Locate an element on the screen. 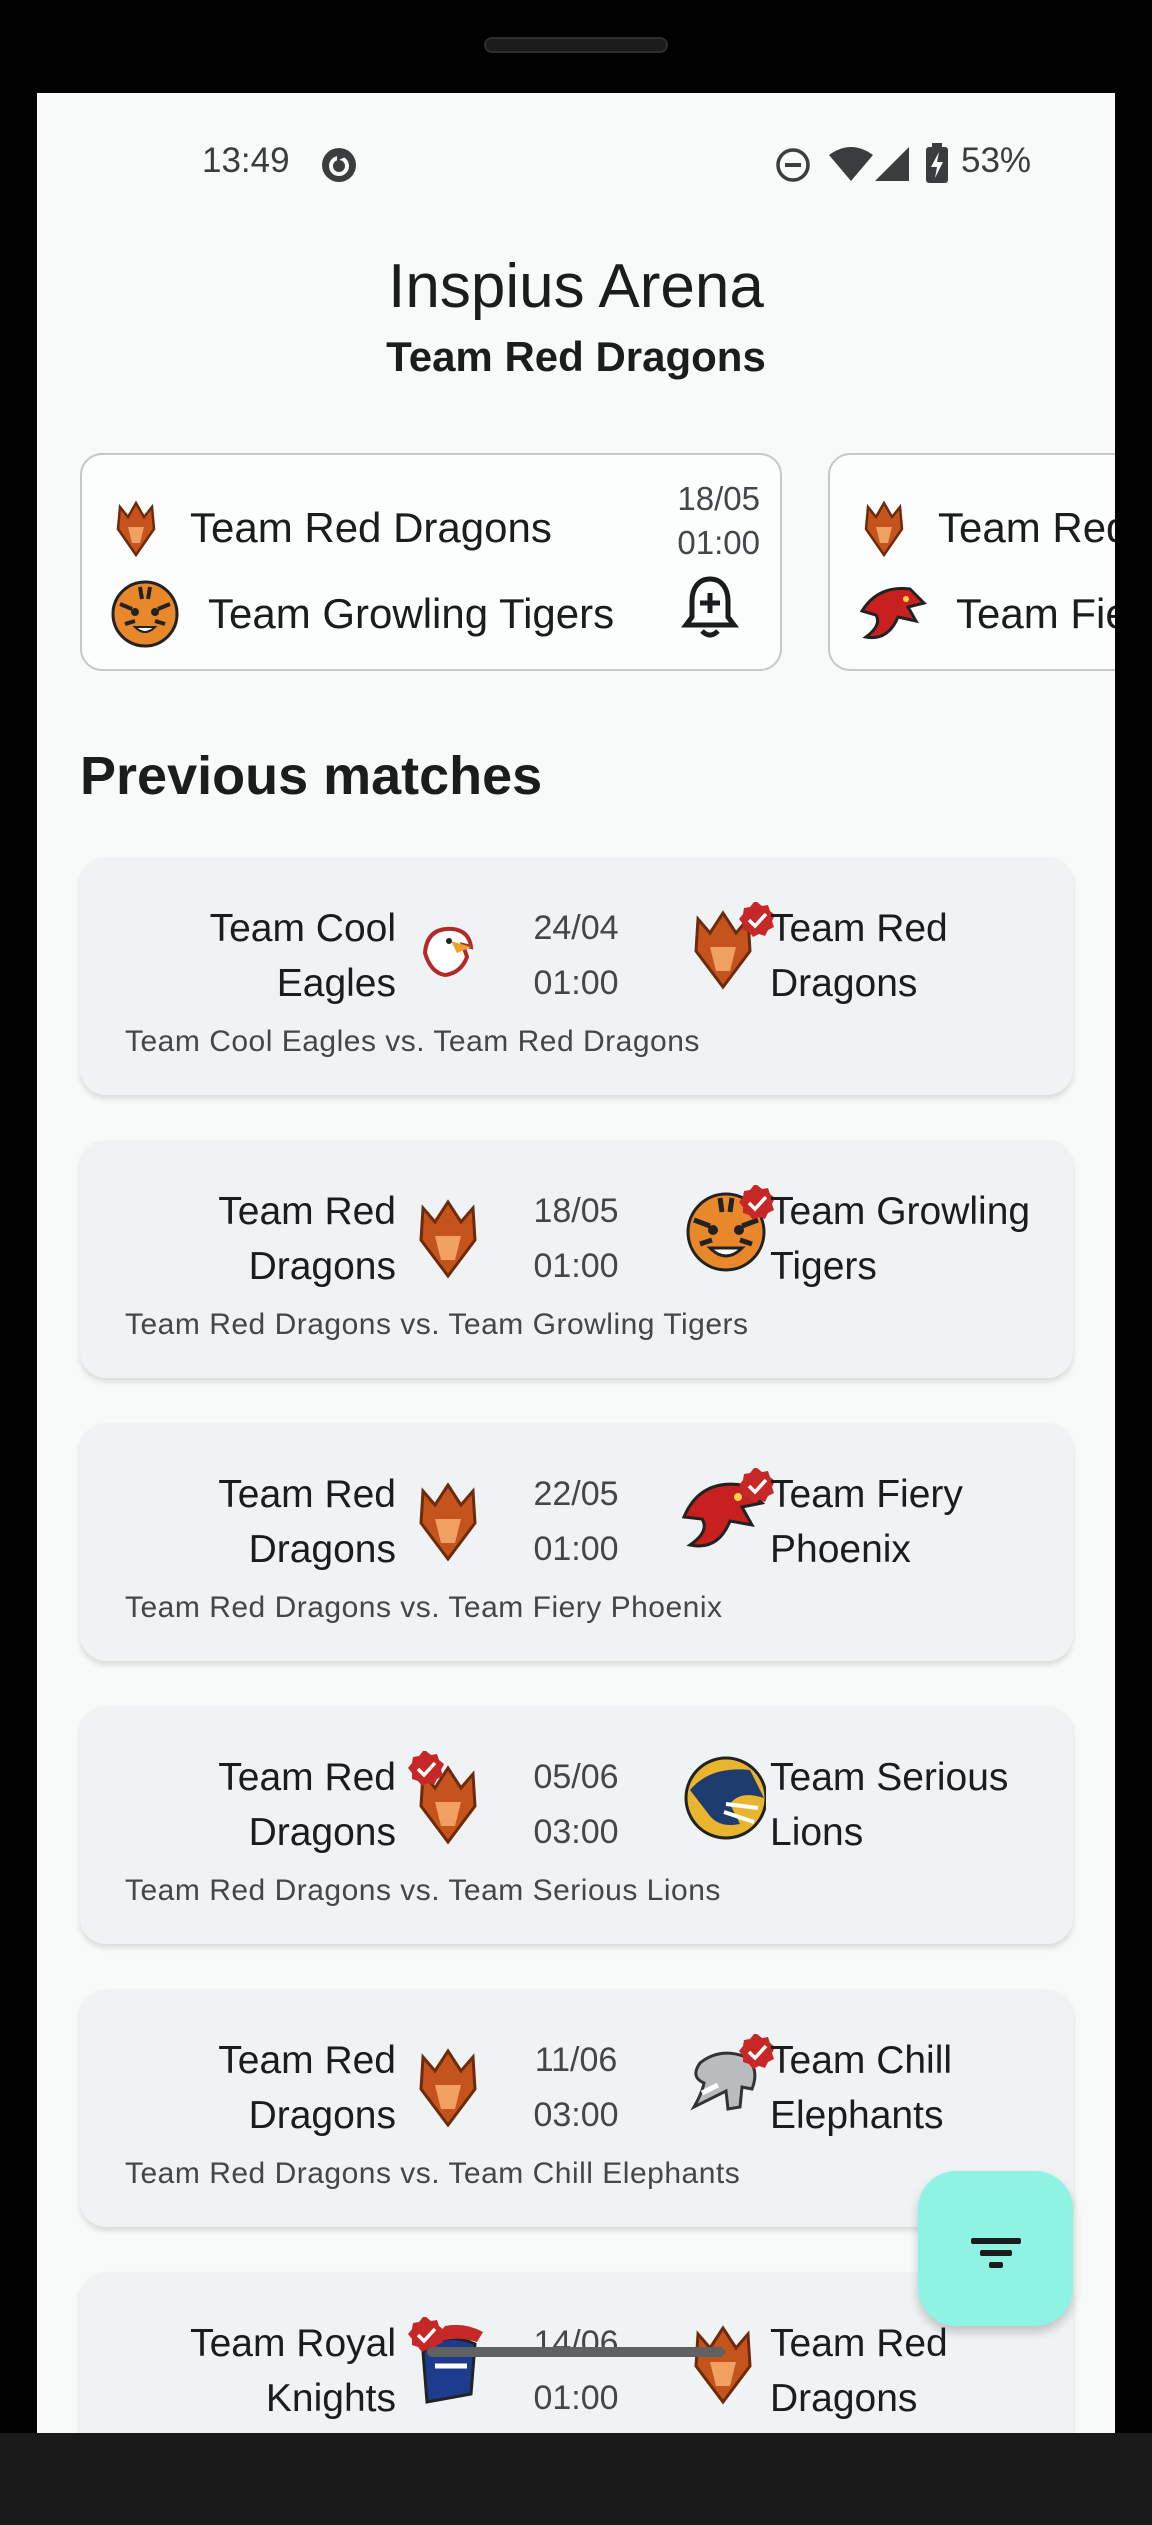 The width and height of the screenshot is (1152, 2525). away-team-name: Team Fiery Phoenix is located at coordinates (866, 1522).